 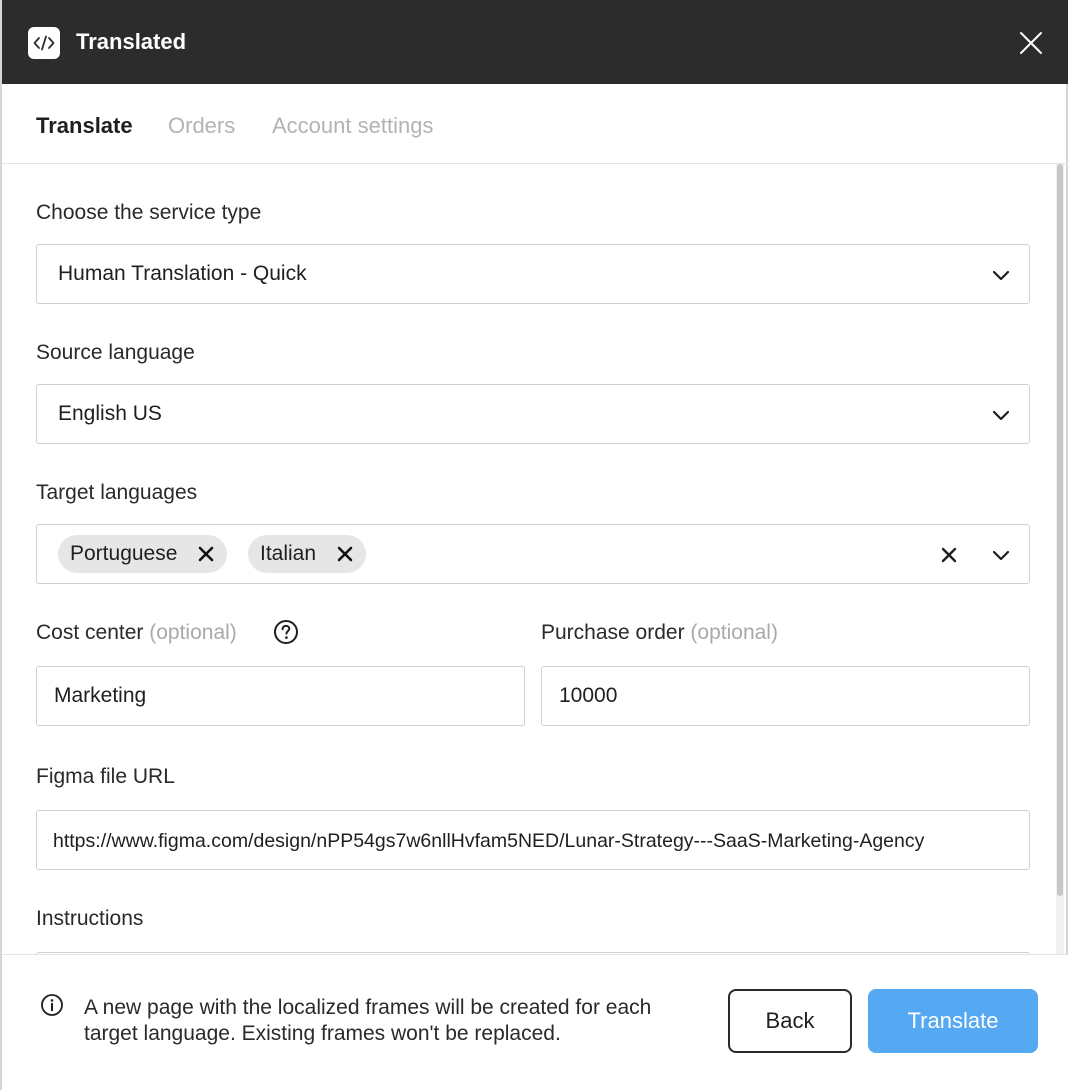 I want to click on cost-center-label: Cost center (optional), so click(x=136, y=633).